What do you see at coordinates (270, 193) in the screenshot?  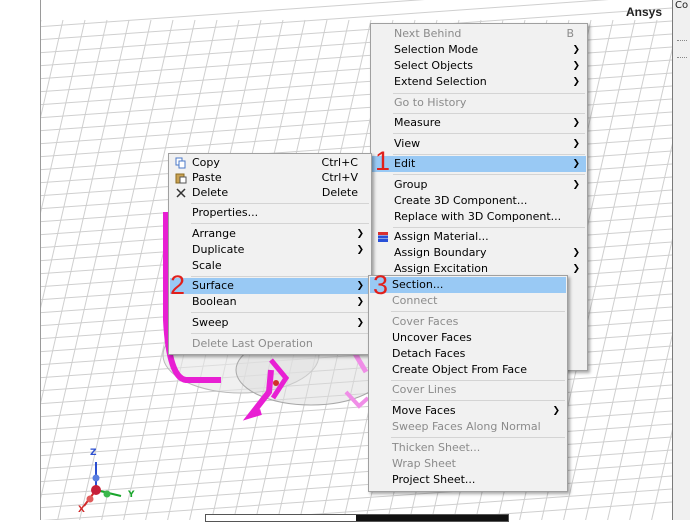 I see `menu-item-delete: Delete Delete` at bounding box center [270, 193].